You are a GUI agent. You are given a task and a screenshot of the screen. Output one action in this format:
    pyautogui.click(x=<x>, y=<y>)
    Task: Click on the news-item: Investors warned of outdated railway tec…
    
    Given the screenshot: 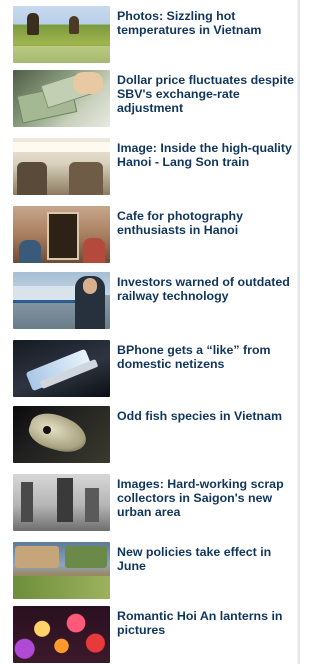 What is the action you would take?
    pyautogui.click(x=150, y=300)
    